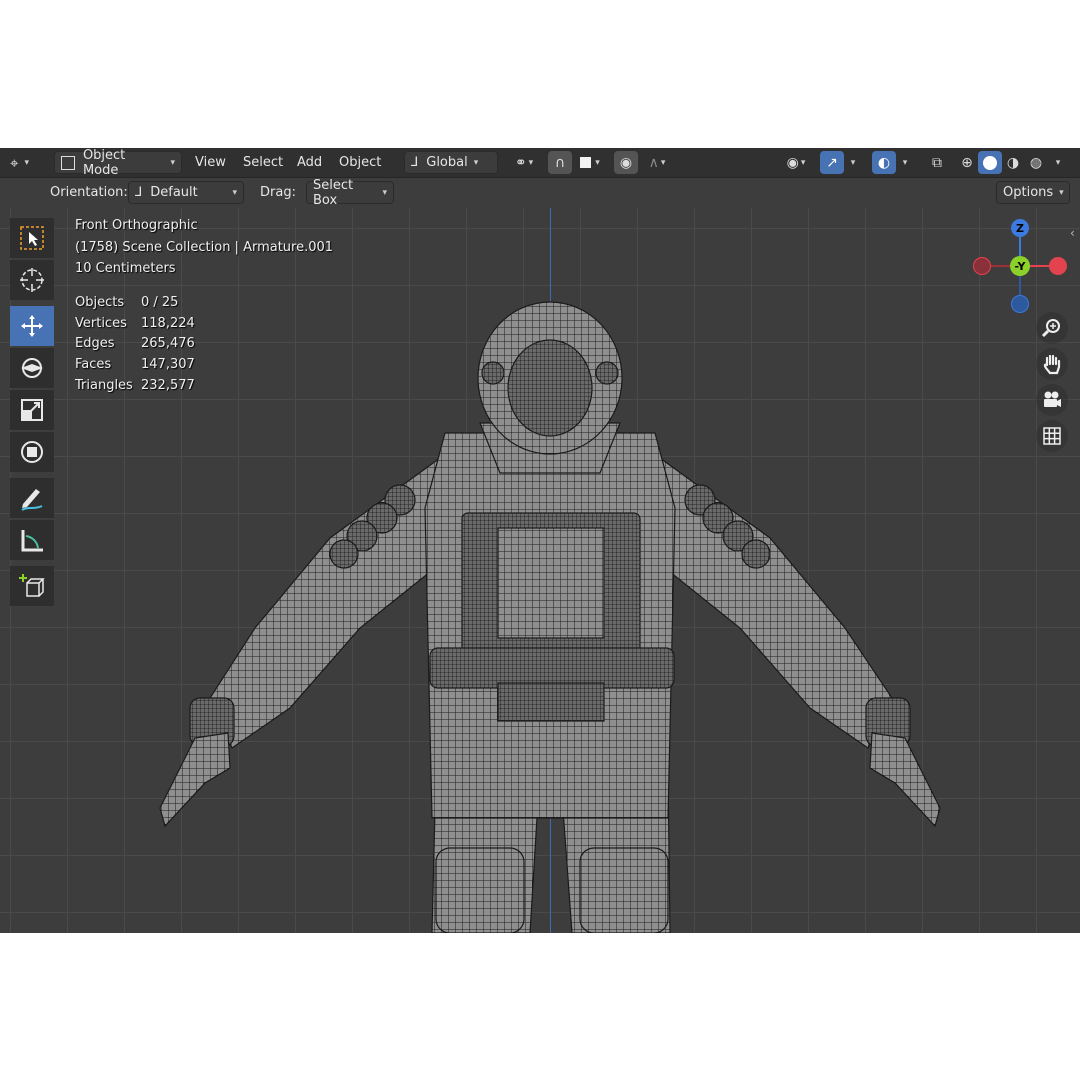 The image size is (1080, 1080). I want to click on perspective-toggle, so click(1052, 436).